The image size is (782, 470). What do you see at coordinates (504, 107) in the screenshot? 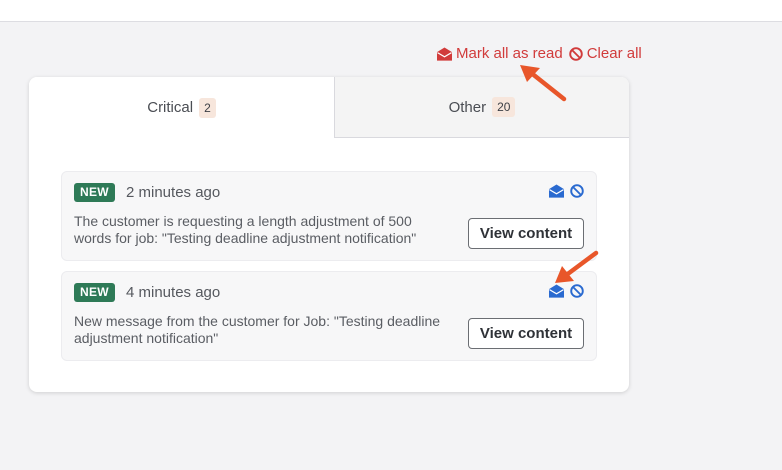
I see `tab-other-count: 20` at bounding box center [504, 107].